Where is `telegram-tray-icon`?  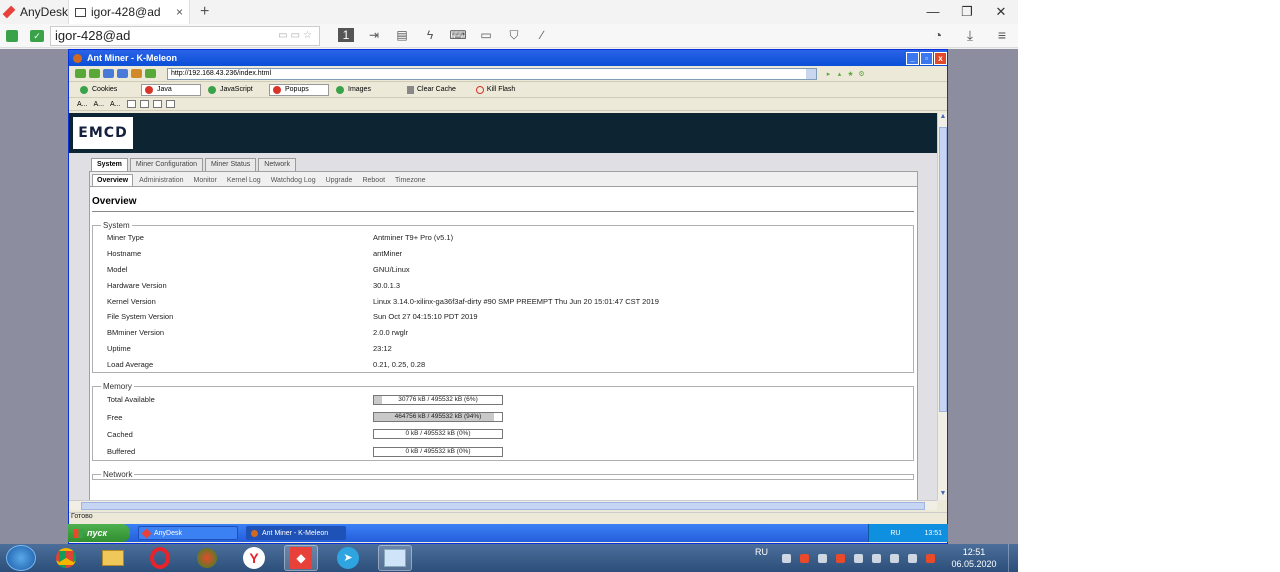
telegram-tray-icon is located at coordinates (786, 558).